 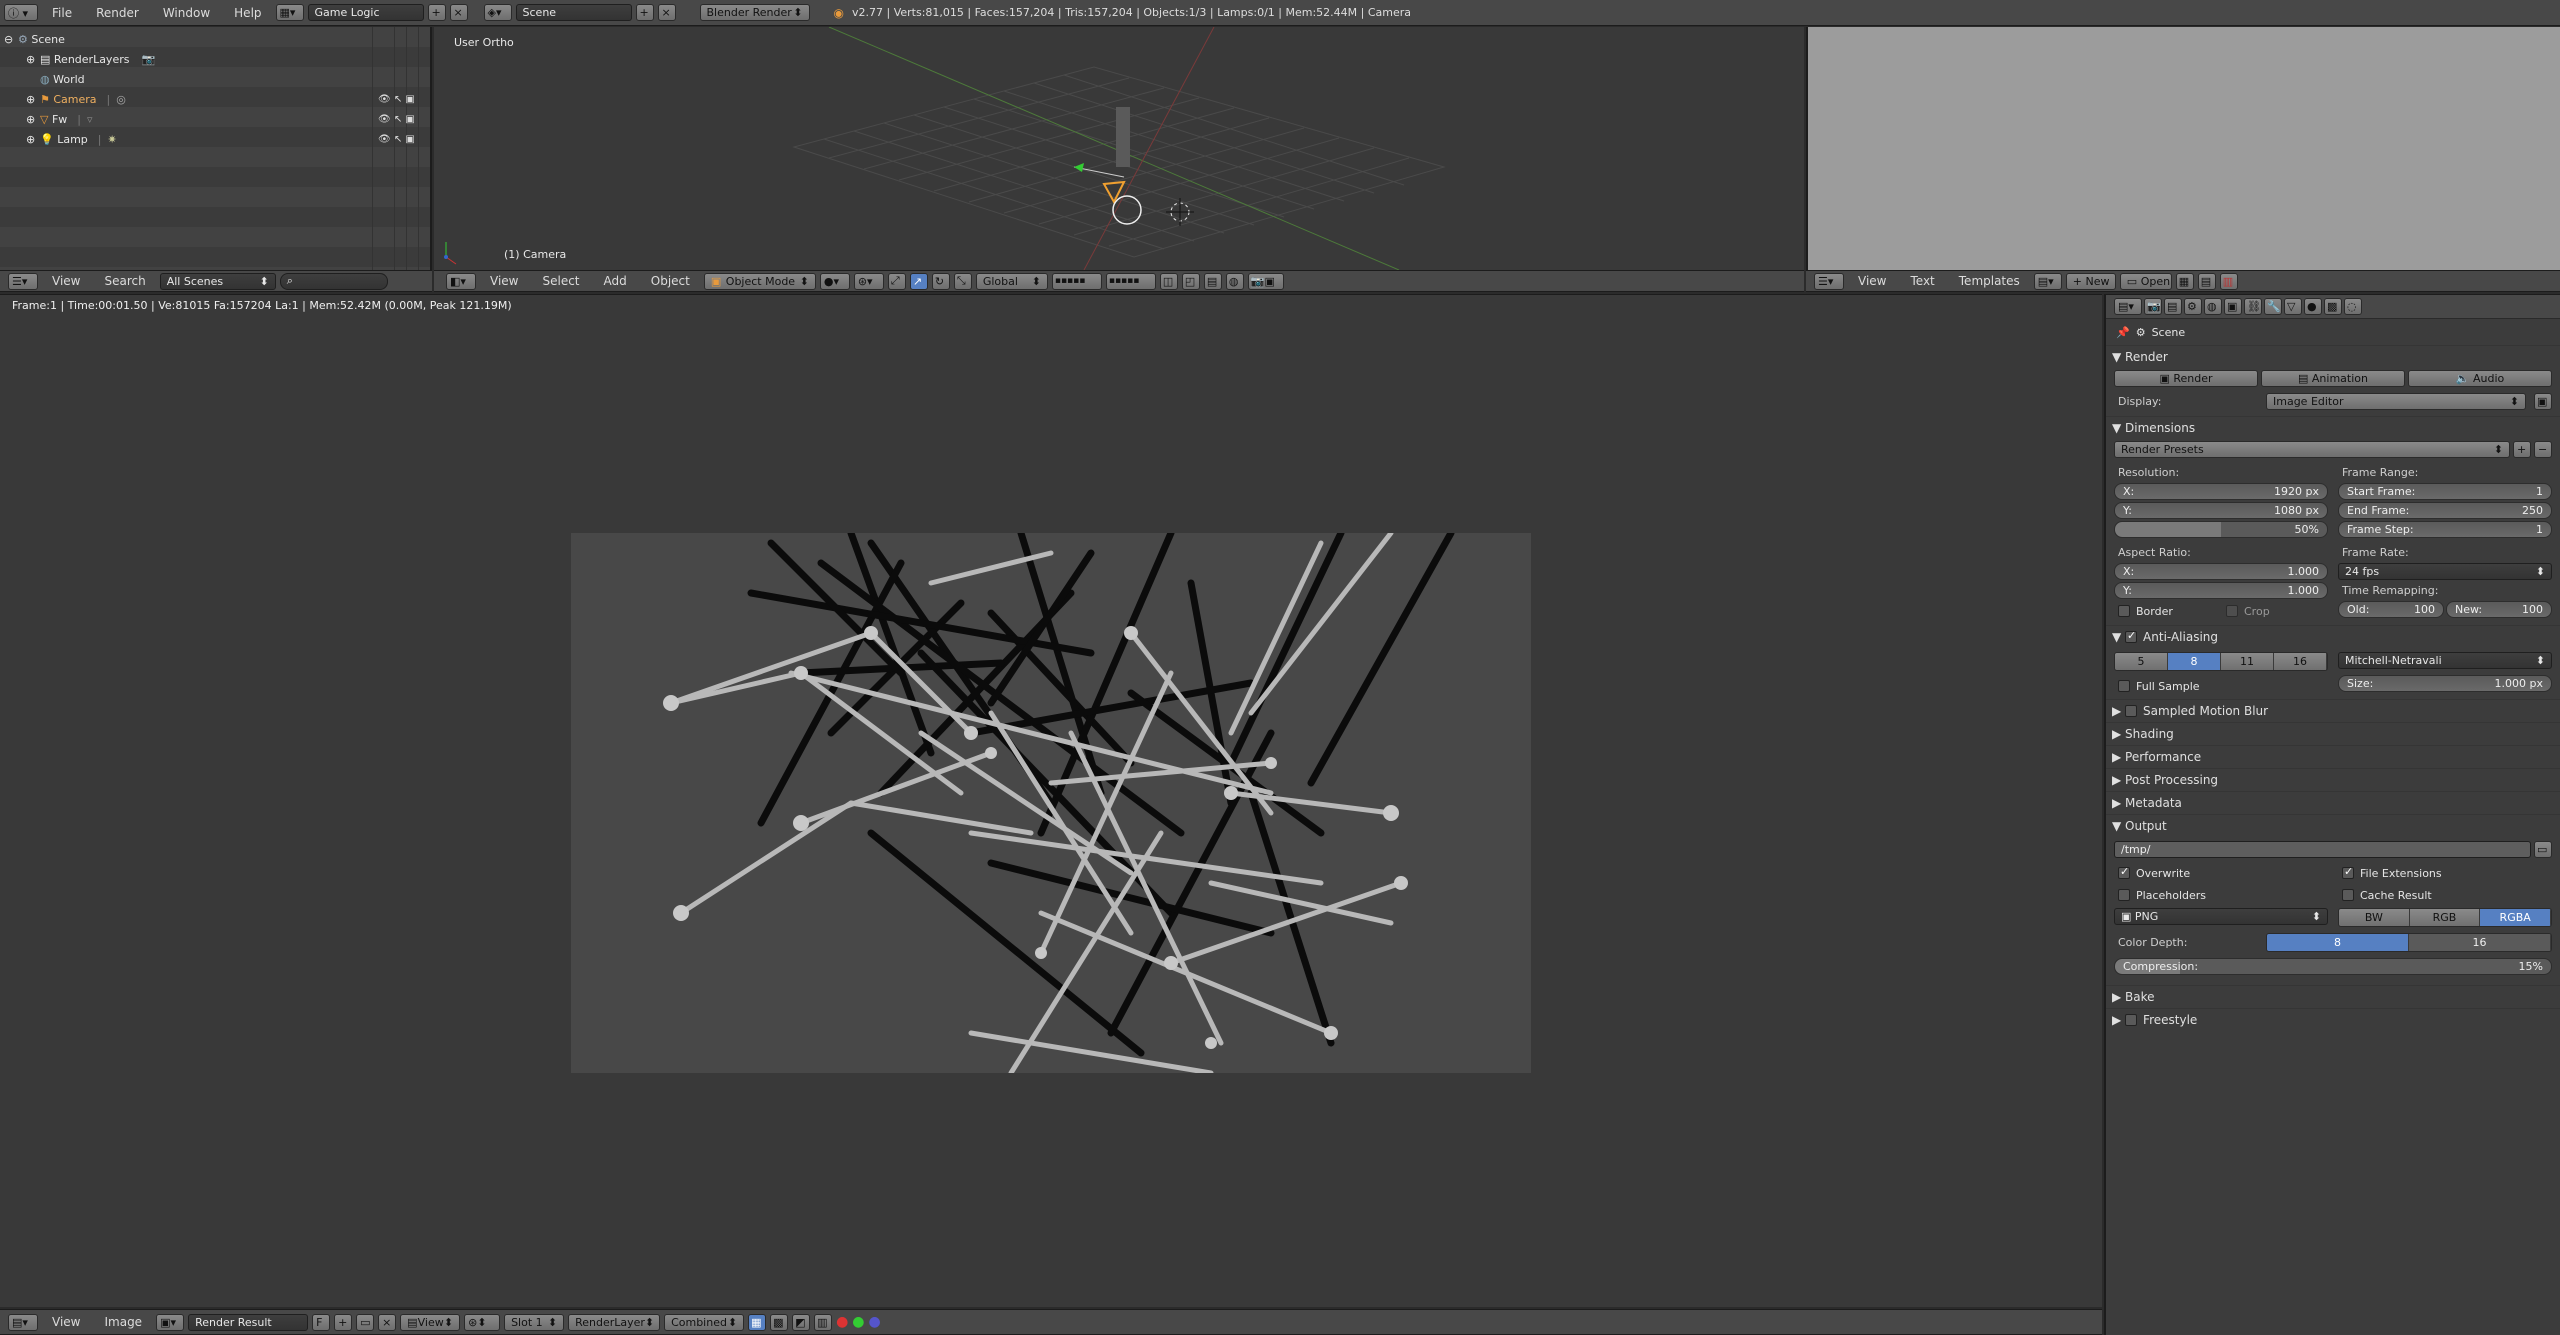 What do you see at coordinates (62, 79) in the screenshot?
I see `outliner-item-world: ◍ World` at bounding box center [62, 79].